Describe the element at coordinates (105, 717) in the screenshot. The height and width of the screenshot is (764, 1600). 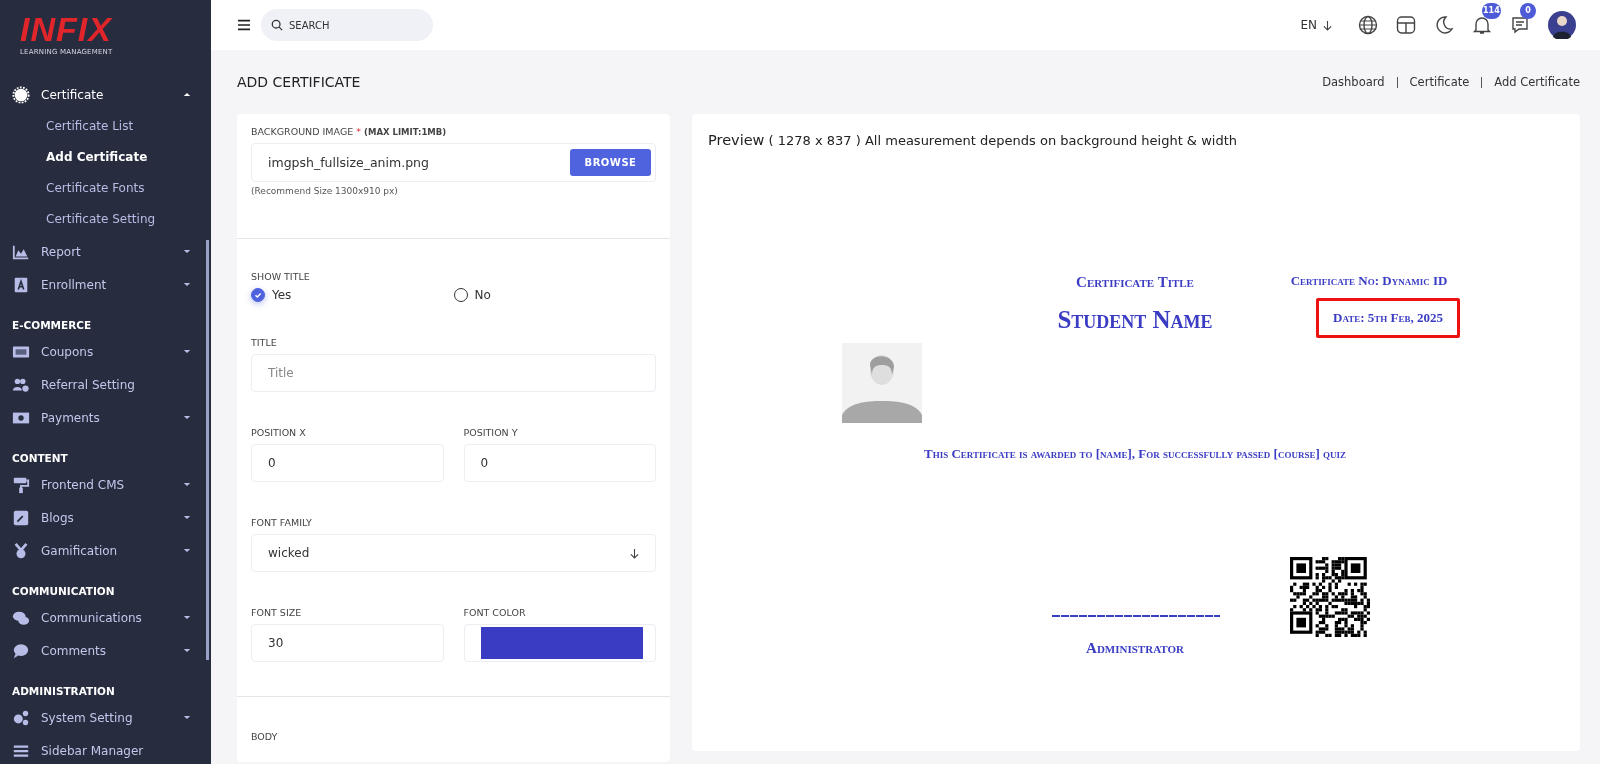
I see `sidebar-item: System Setting` at that location.